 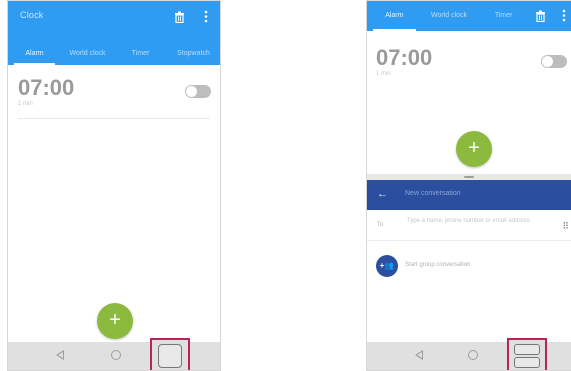 What do you see at coordinates (387, 266) in the screenshot?
I see `group-add-icon: +👥` at bounding box center [387, 266].